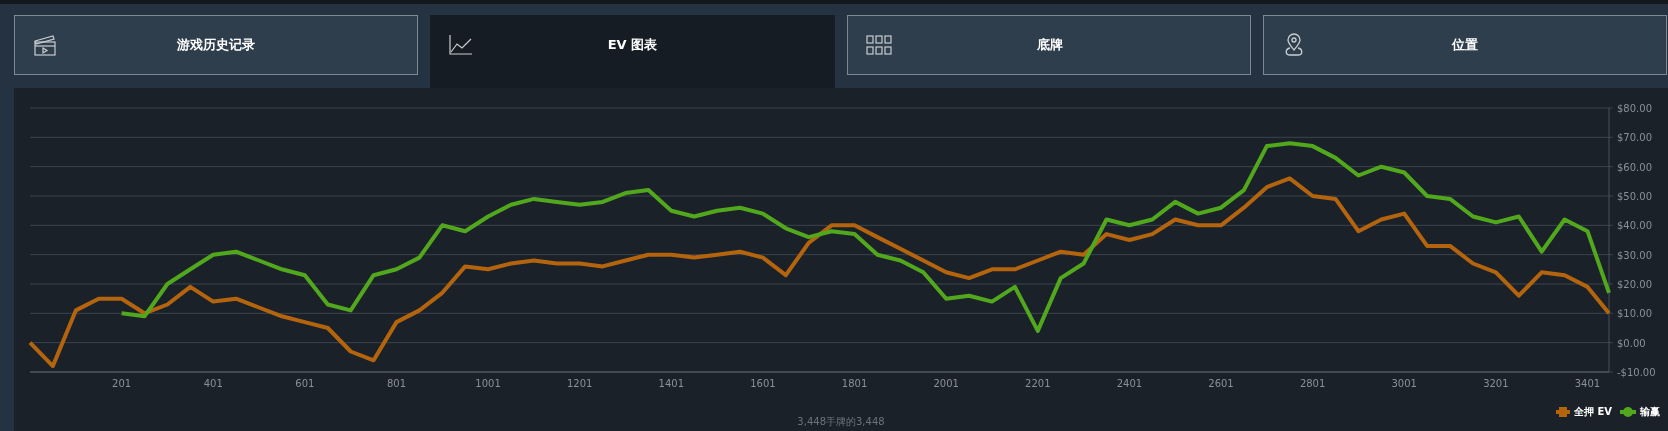 The image size is (1668, 431). Describe the element at coordinates (1650, 412) in the screenshot. I see `legend-label: 输赢` at that location.